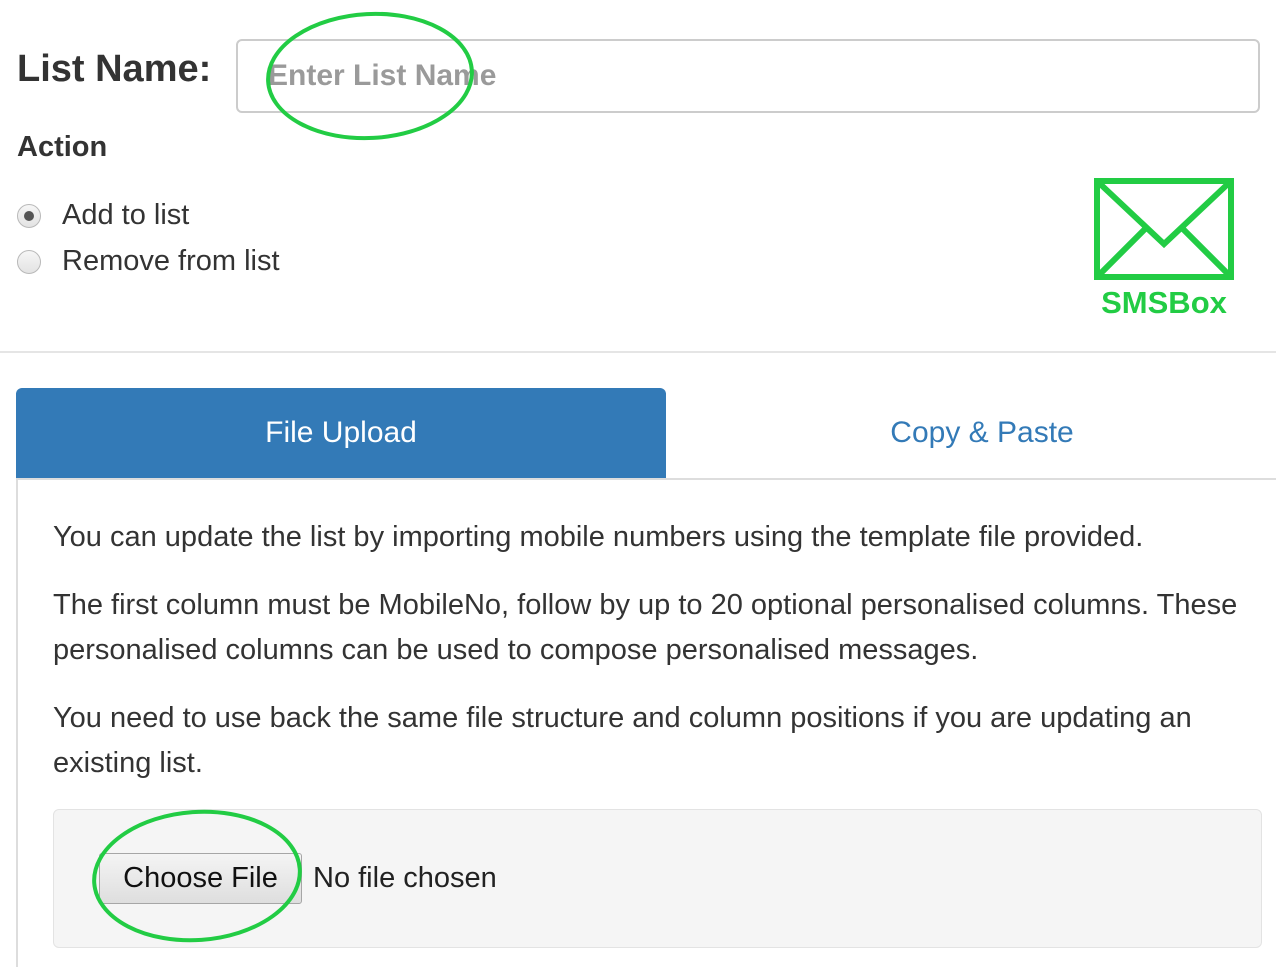  Describe the element at coordinates (341, 433) in the screenshot. I see `tab-file-upload: File Upload` at that location.